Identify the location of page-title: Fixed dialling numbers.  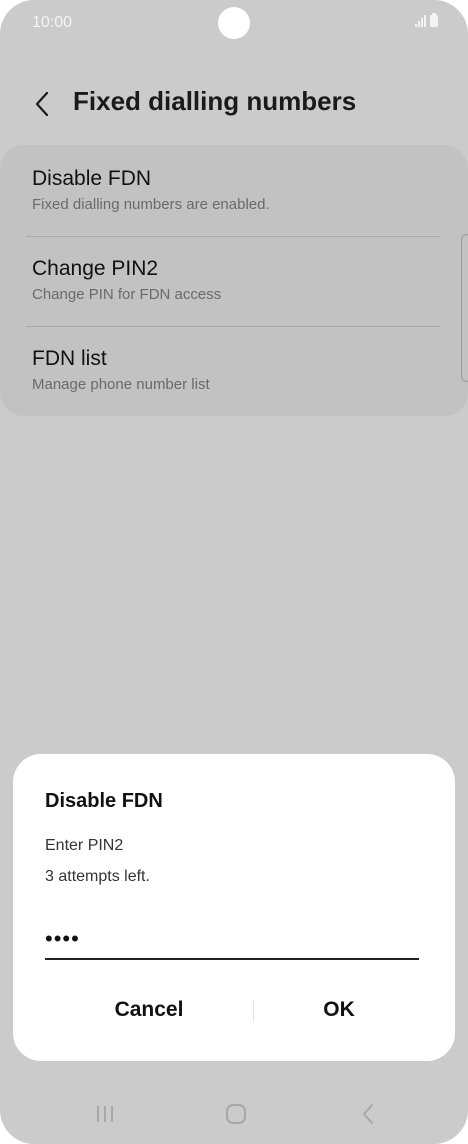
(215, 101).